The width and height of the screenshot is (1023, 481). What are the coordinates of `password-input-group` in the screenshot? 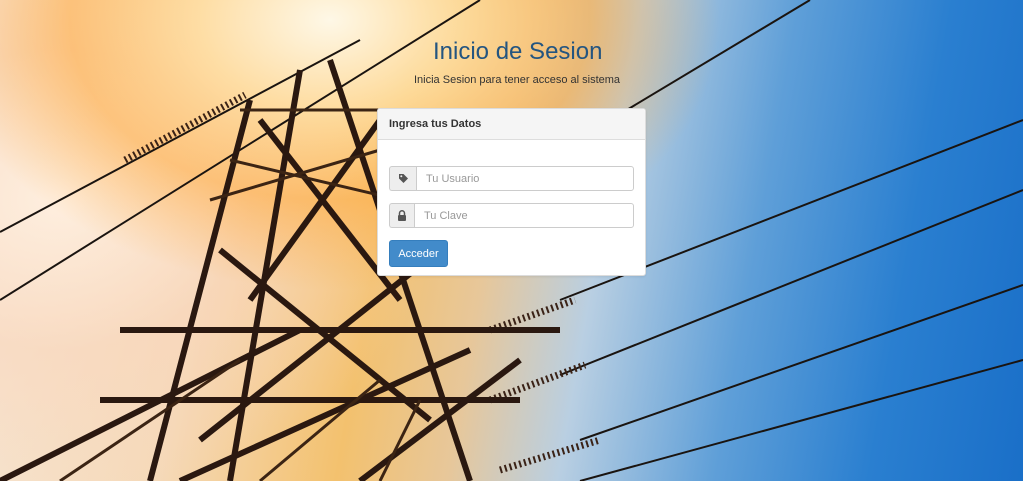 It's located at (511, 215).